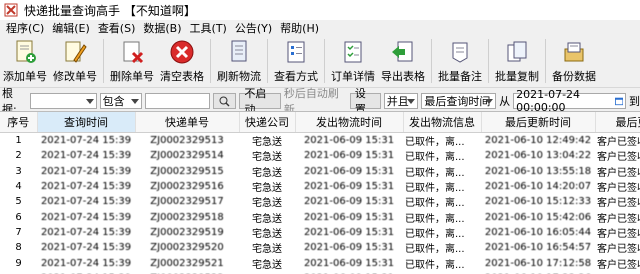 The width and height of the screenshot is (640, 274). Describe the element at coordinates (25, 76) in the screenshot. I see `add-number-label: 添加单号` at that location.